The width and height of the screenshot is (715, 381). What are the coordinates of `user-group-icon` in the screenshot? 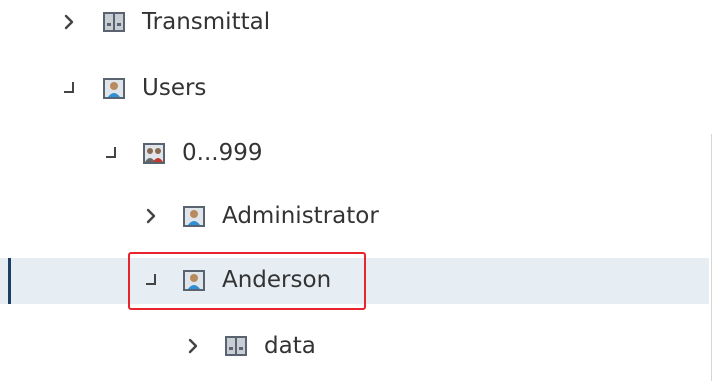 It's located at (154, 153).